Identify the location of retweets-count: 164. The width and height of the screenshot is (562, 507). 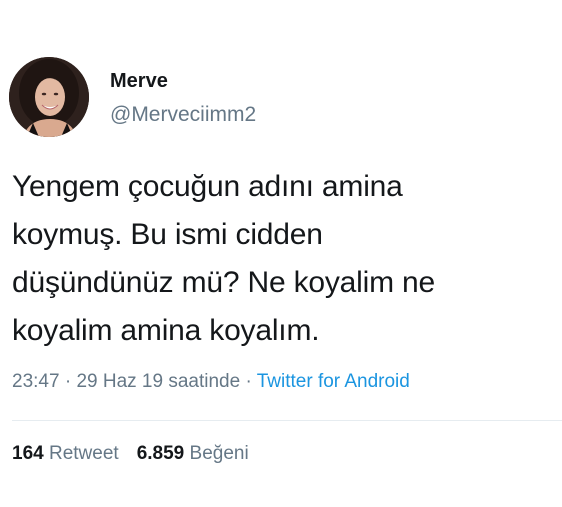
(28, 453).